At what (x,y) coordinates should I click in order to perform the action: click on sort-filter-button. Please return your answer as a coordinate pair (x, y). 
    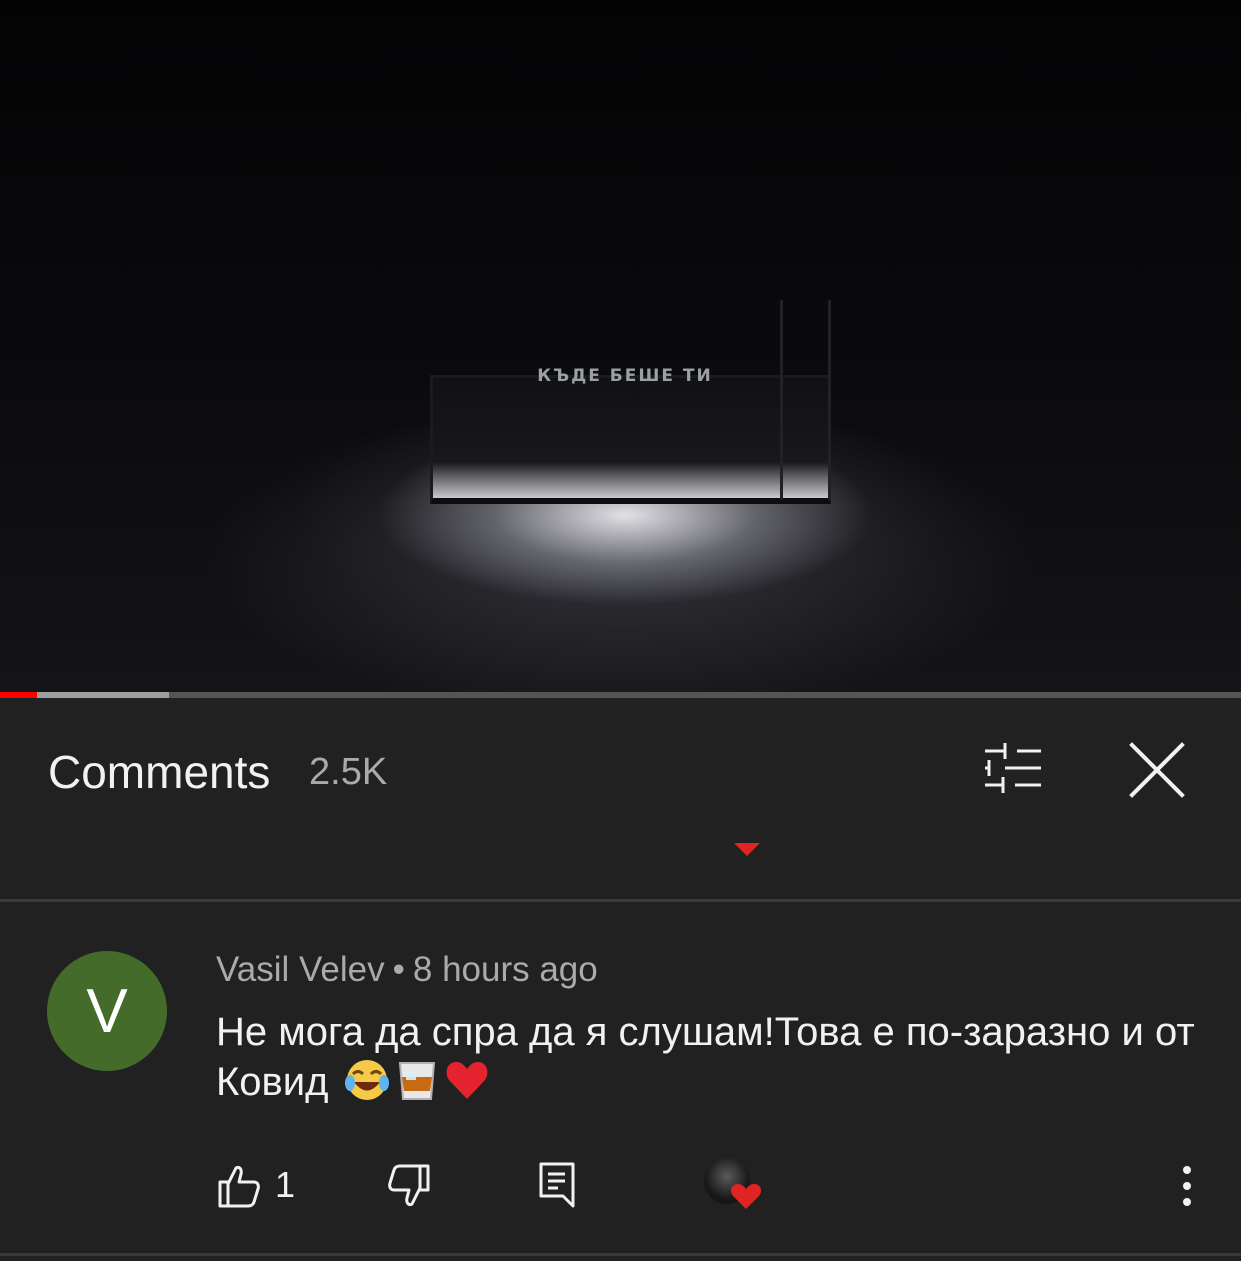
    Looking at the image, I should click on (1013, 769).